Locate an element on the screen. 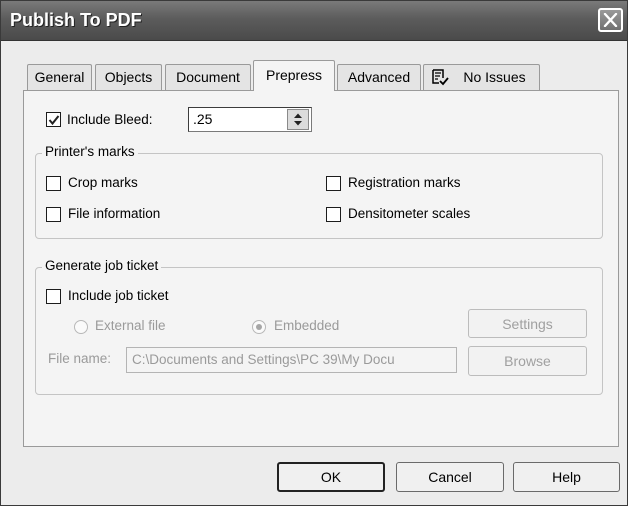 This screenshot has height=506, width=628. tab-objects: Objects is located at coordinates (128, 77).